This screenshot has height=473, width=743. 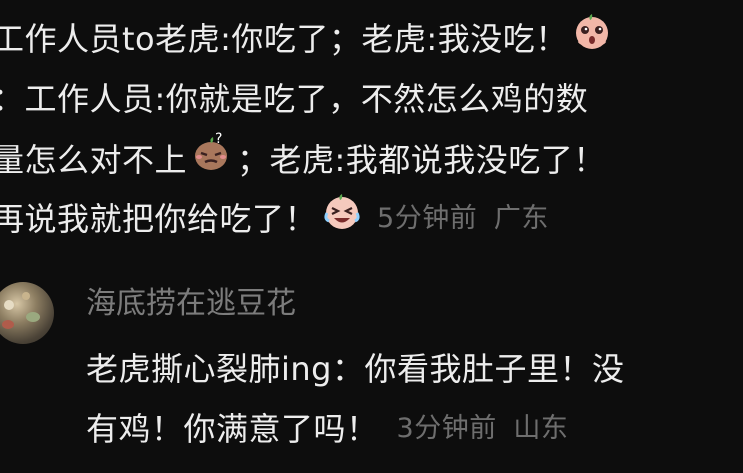 What do you see at coordinates (27, 313) in the screenshot?
I see `avatar` at bounding box center [27, 313].